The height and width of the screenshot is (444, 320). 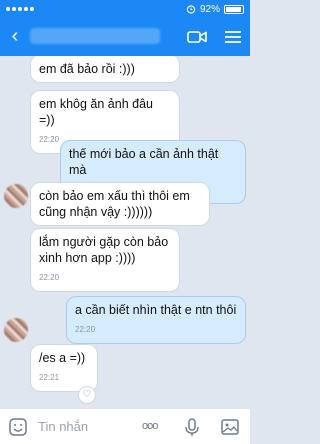 I want to click on title-bar: ‹, so click(x=125, y=37).